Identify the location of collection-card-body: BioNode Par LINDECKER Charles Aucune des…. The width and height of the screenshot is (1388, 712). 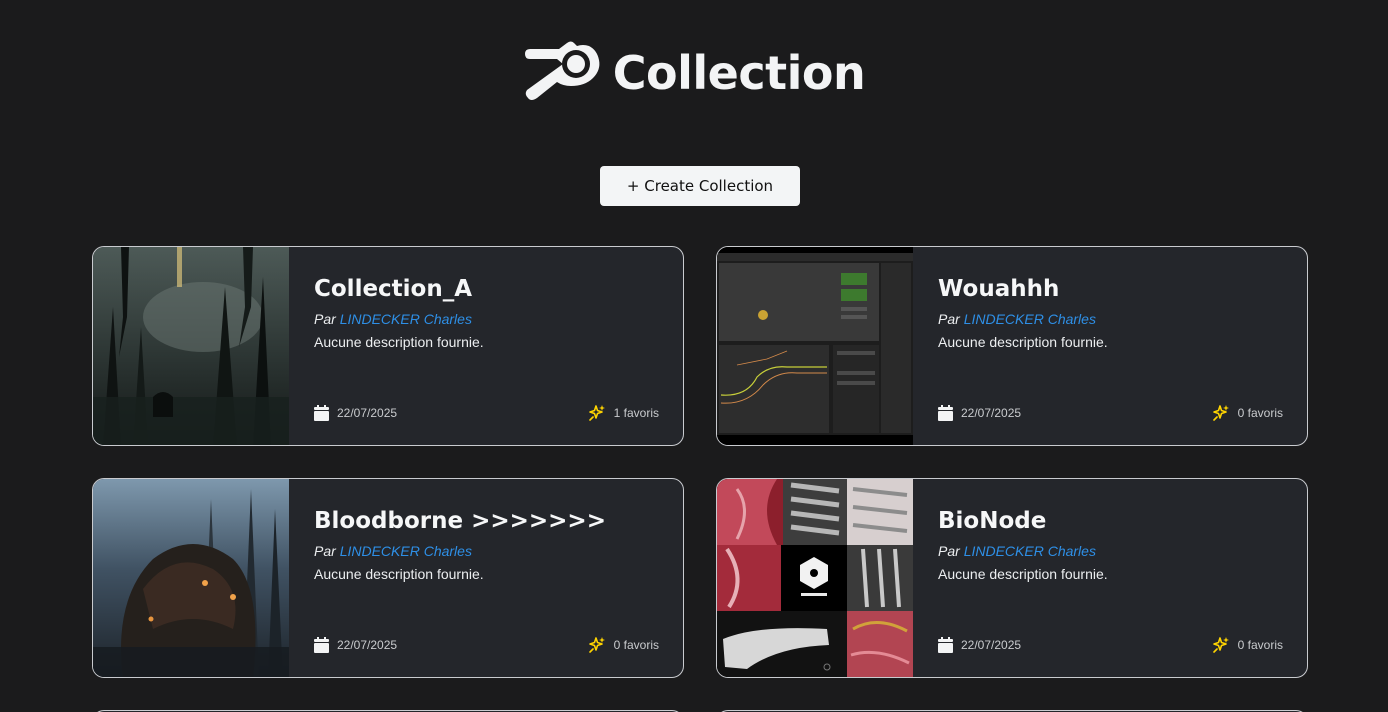
(1110, 578).